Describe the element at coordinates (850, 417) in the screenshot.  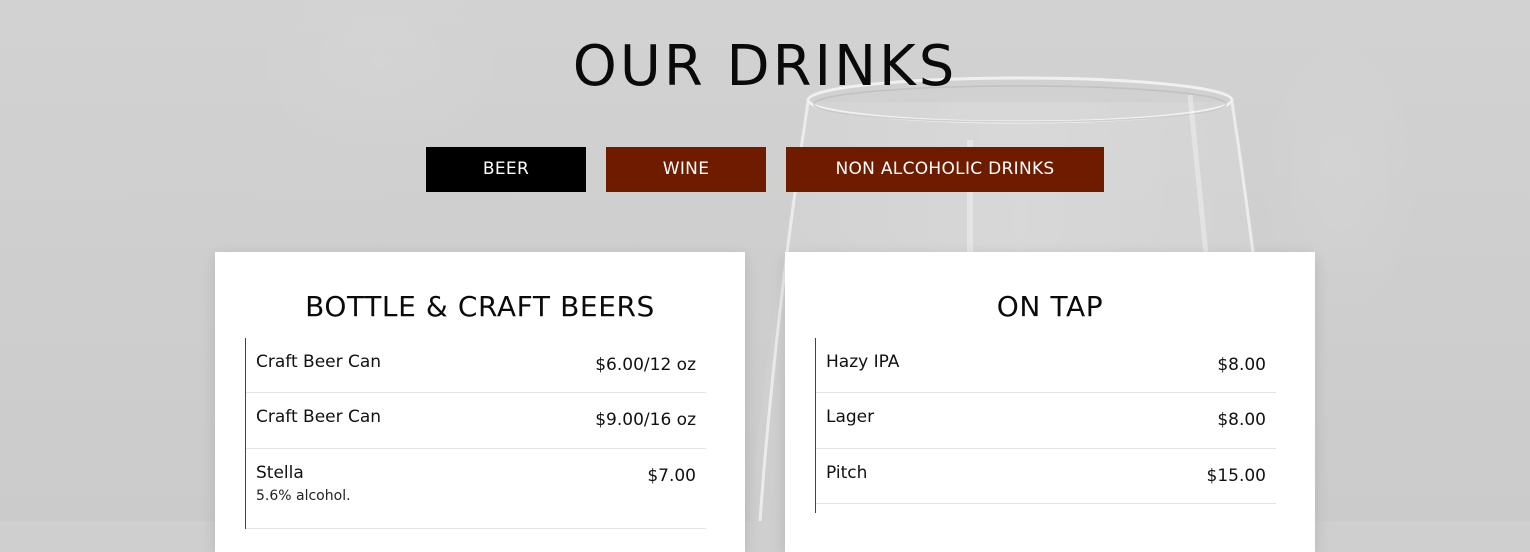
I see `menu-item-name: Lager` at that location.